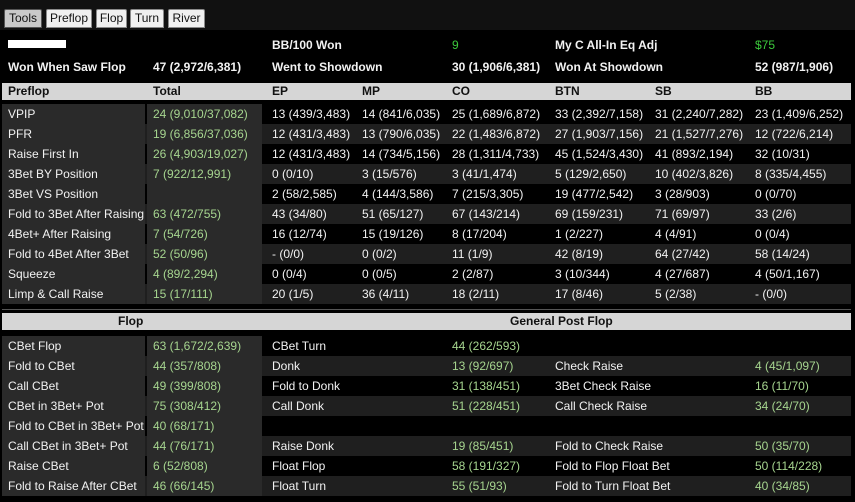 The height and width of the screenshot is (502, 855). What do you see at coordinates (582, 274) in the screenshot?
I see `stat-value: 3 (10/344)` at bounding box center [582, 274].